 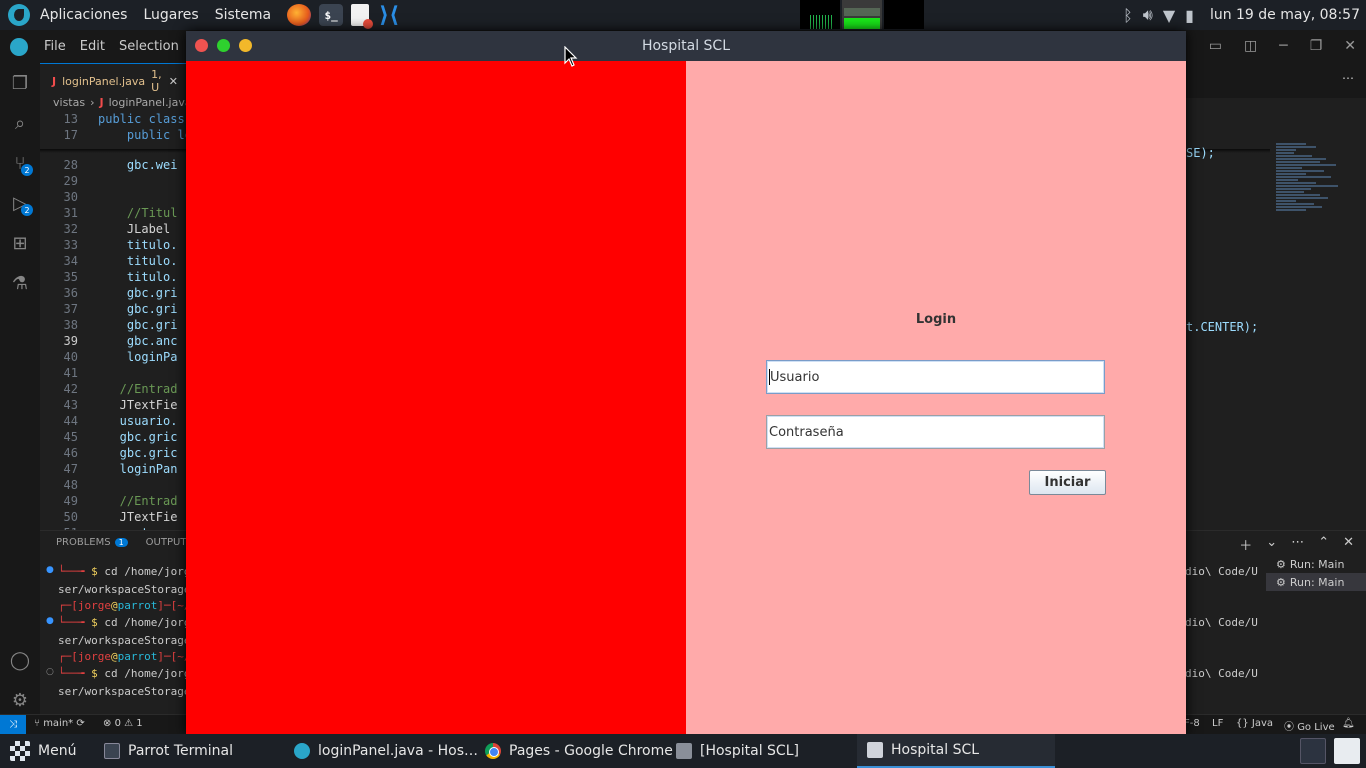 What do you see at coordinates (1348, 544) in the screenshot?
I see `close-panel-icon: ✕` at bounding box center [1348, 544].